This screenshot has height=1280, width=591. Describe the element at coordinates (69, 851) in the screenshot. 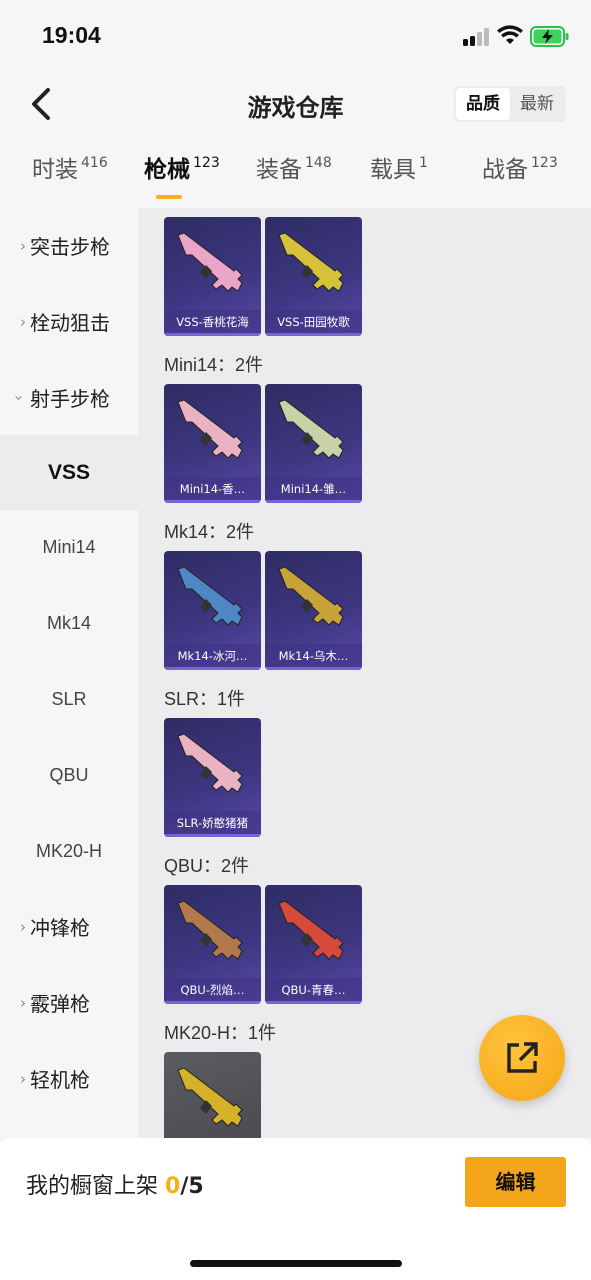

I see `sidebar-subitem-mk20h: MK20-H` at that location.